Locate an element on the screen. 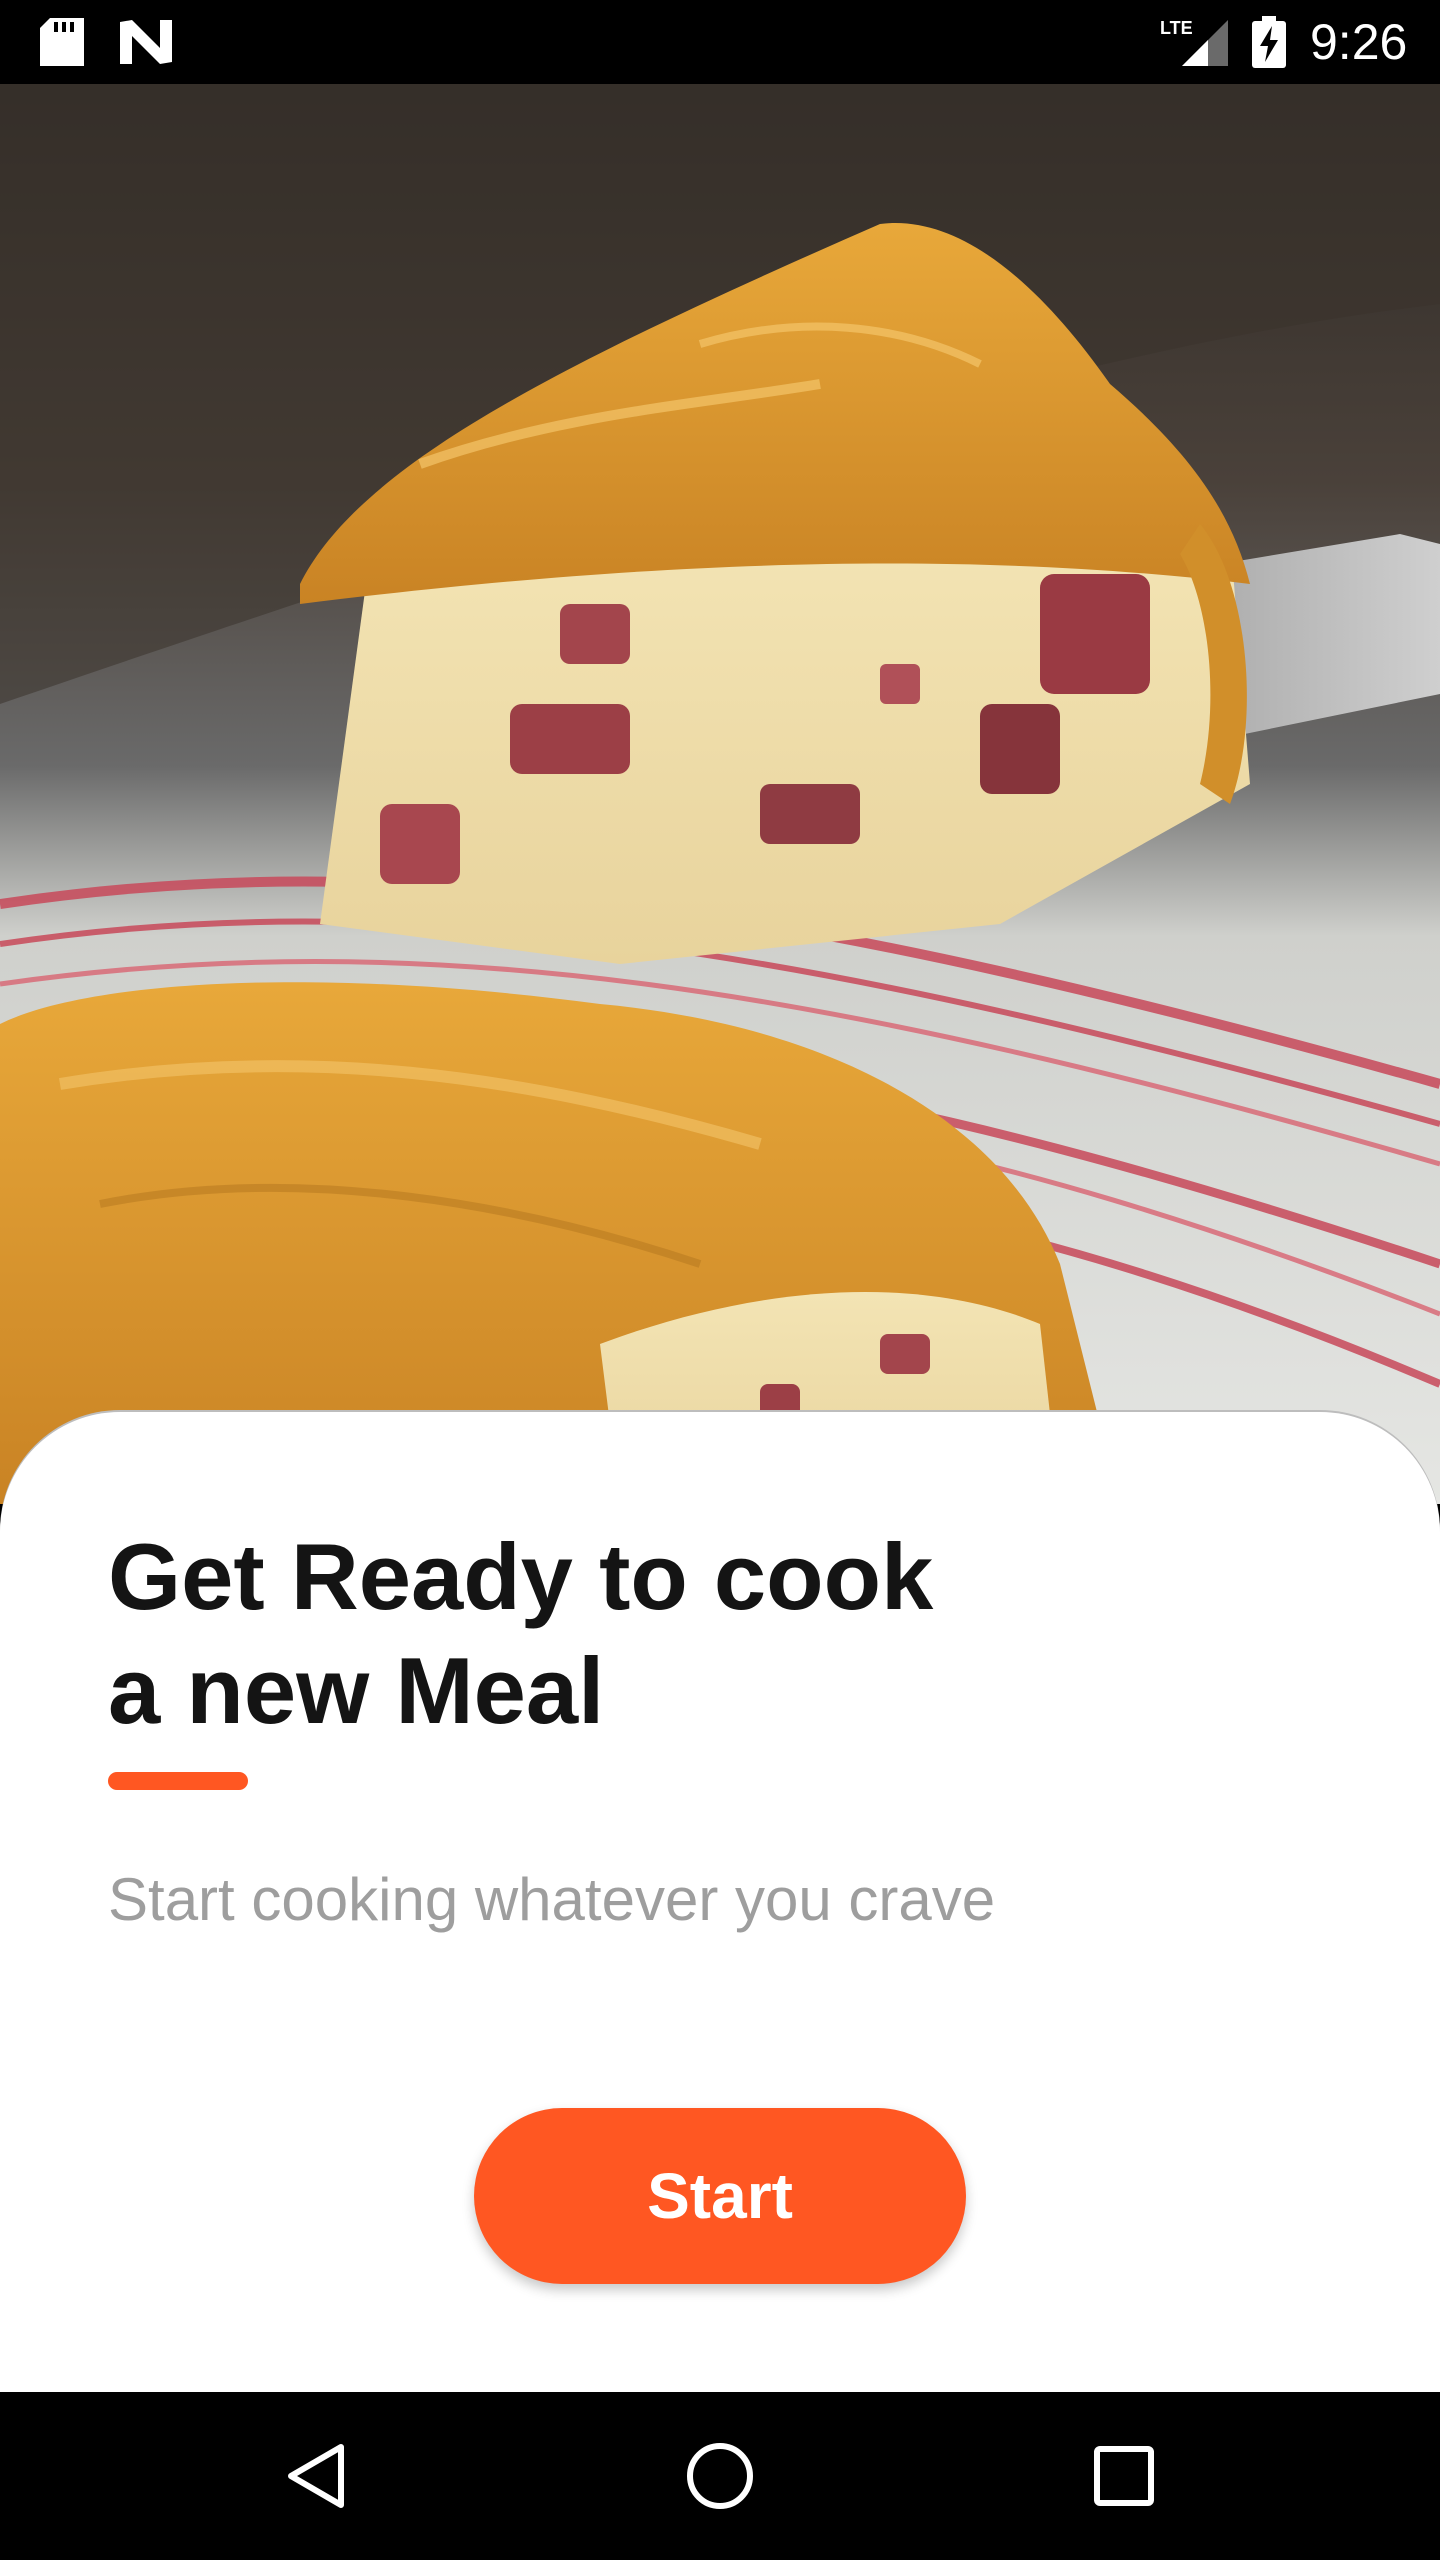 The height and width of the screenshot is (2560, 1440). battery-charging-icon is located at coordinates (1269, 44).